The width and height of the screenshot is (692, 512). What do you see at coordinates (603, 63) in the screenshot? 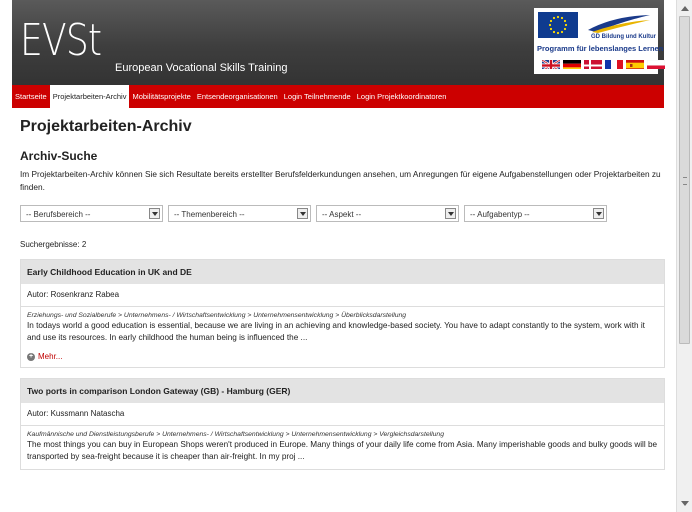
I see `language-flags` at bounding box center [603, 63].